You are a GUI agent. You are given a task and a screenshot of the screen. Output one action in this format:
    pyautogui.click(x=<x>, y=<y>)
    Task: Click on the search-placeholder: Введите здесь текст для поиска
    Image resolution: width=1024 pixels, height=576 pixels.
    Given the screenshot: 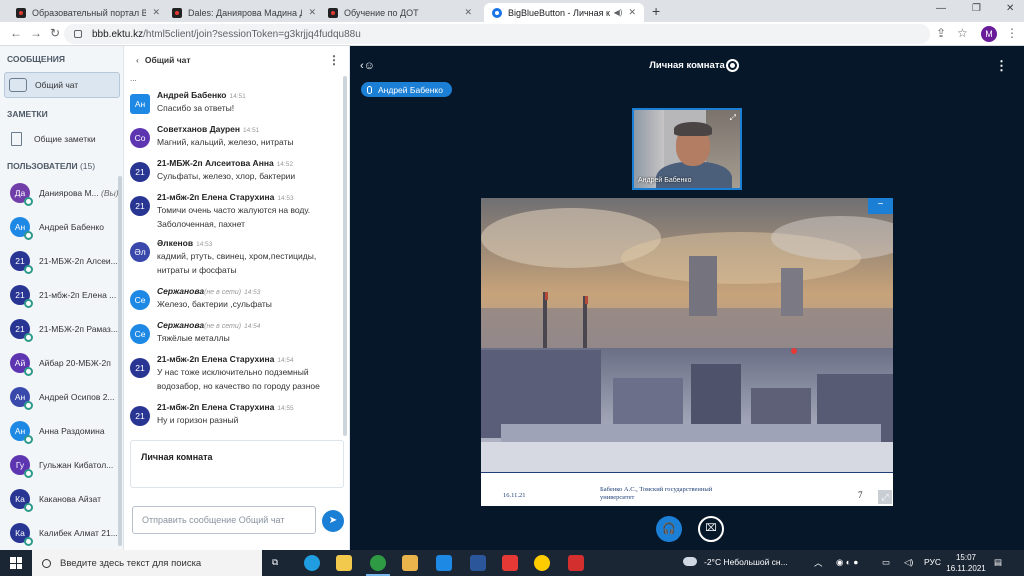 What is the action you would take?
    pyautogui.click(x=131, y=563)
    